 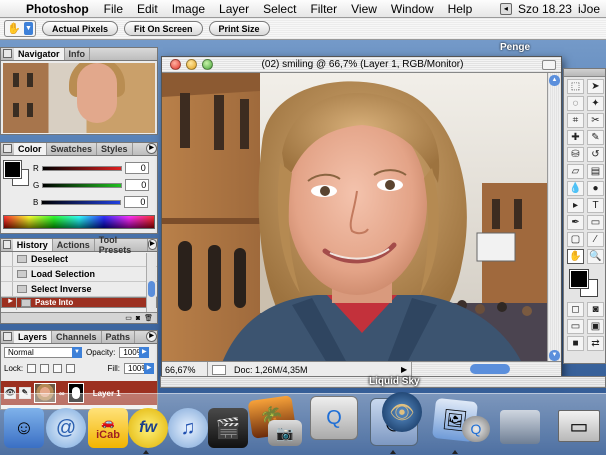 What do you see at coordinates (239, 28) in the screenshot?
I see `print-size-button: Print Size` at bounding box center [239, 28].